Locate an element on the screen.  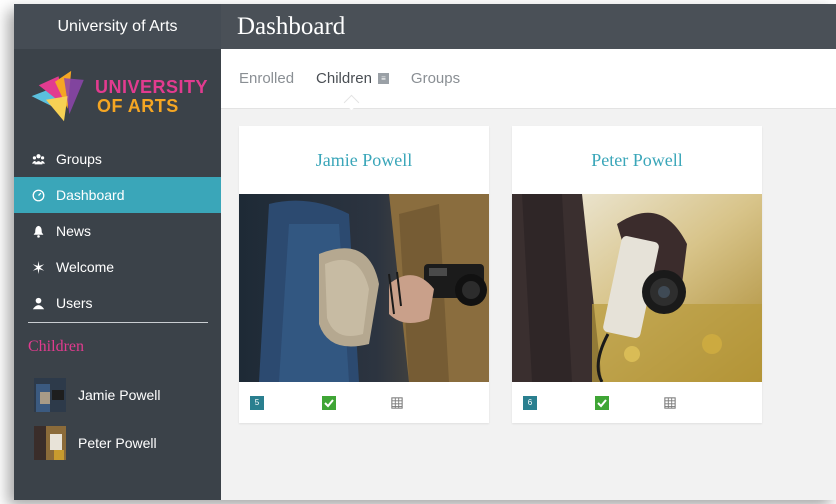
sidebar-item-welcome: Welcome is located at coordinates (117, 267).